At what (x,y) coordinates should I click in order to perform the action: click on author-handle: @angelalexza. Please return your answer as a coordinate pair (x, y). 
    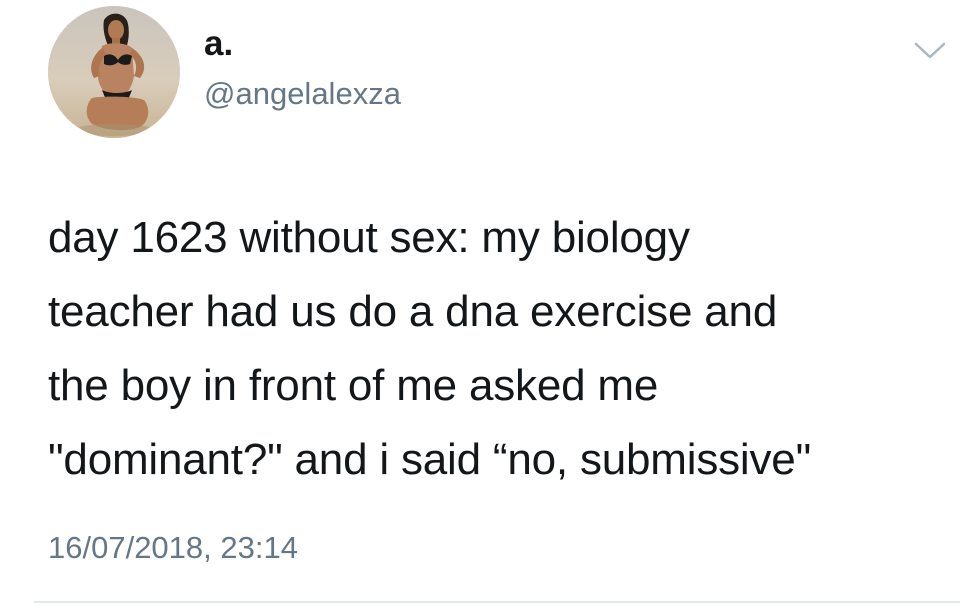
    Looking at the image, I should click on (302, 94).